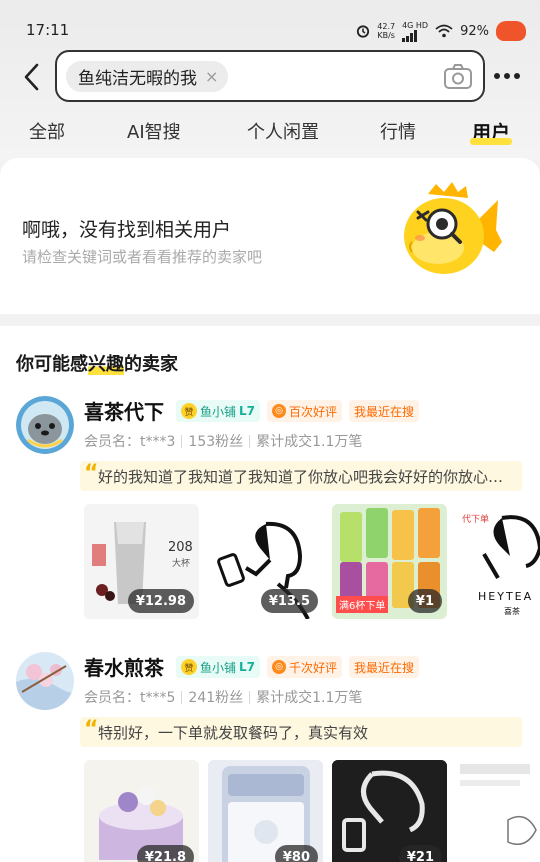 This screenshot has height=862, width=540. Describe the element at coordinates (301, 732) in the screenshot. I see `review-quote: 特别好，一下单就发取餐码了，真实有效` at that location.